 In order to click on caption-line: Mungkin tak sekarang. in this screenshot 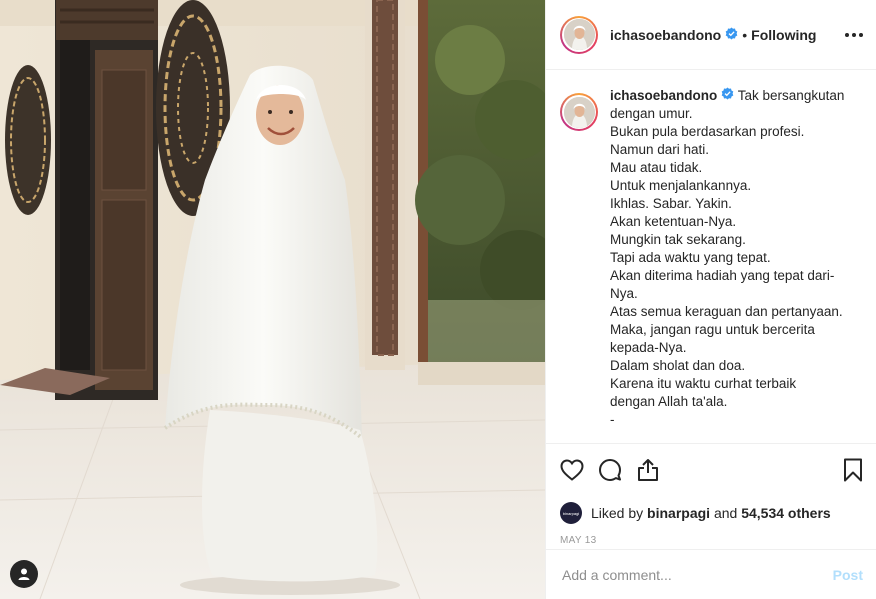, I will do `click(678, 240)`.